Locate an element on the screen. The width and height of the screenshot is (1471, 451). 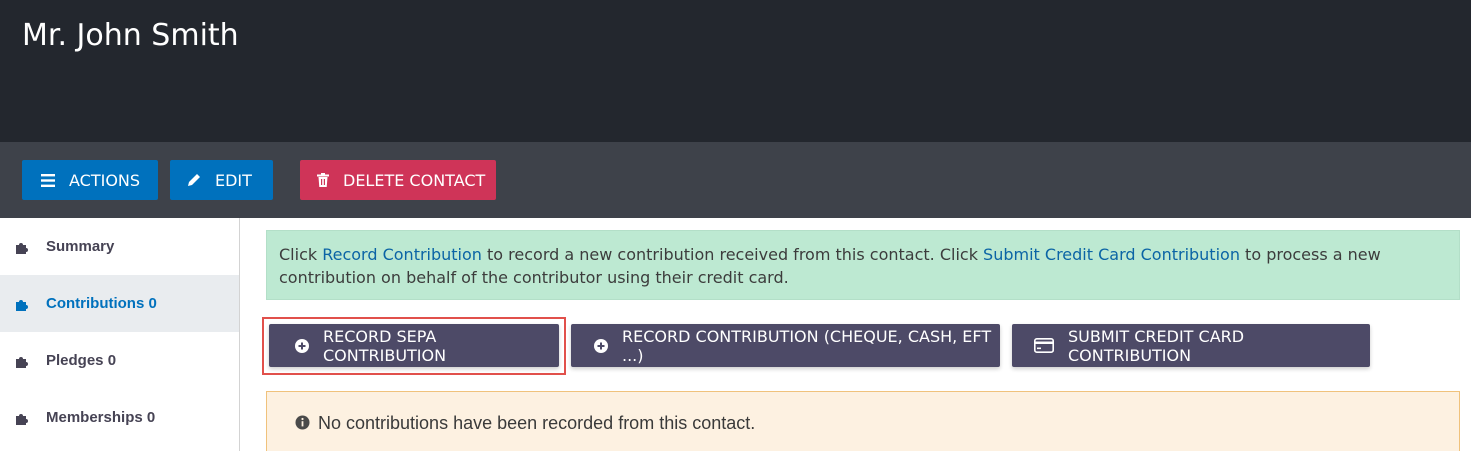
actions-label: ACTIONS is located at coordinates (105, 180).